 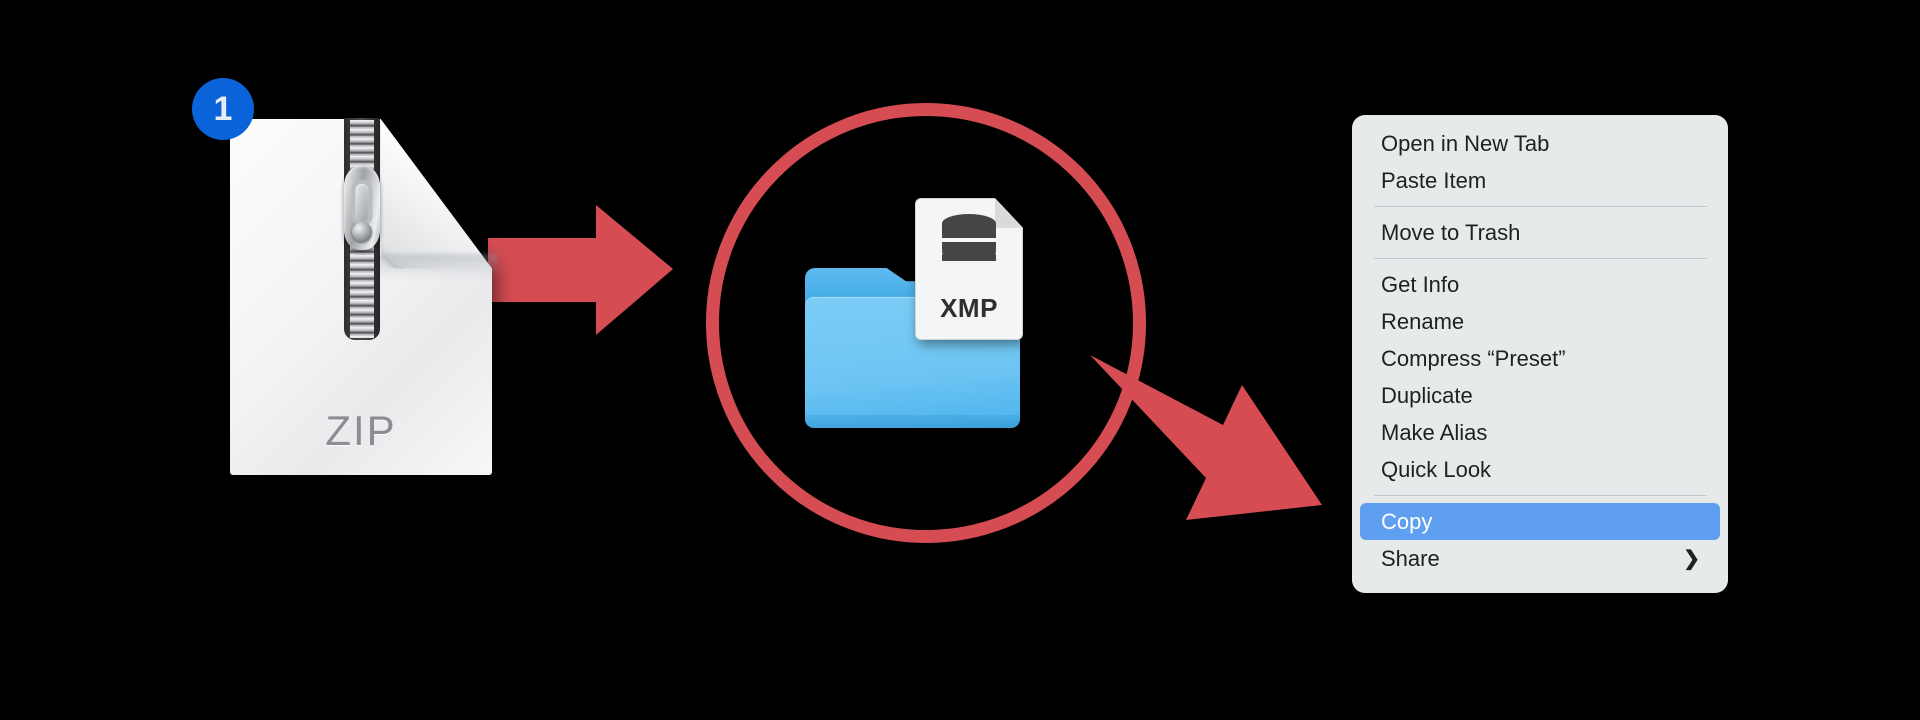 I want to click on zip-file-label: ZIP, so click(x=361, y=430).